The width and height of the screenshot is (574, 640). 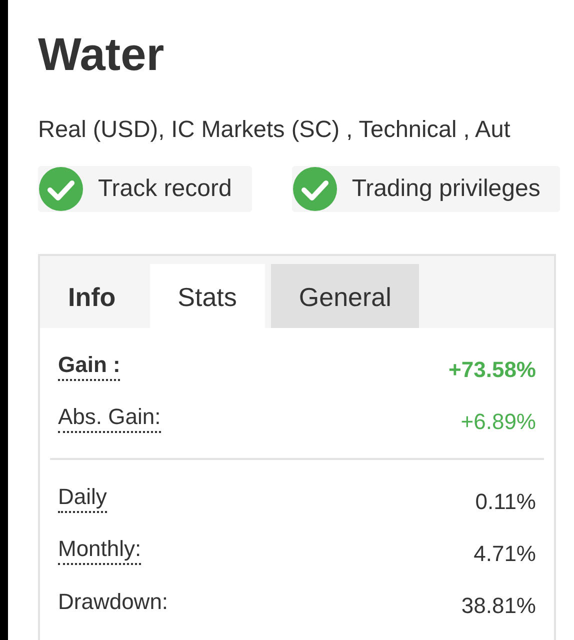 What do you see at coordinates (505, 502) in the screenshot?
I see `stat-value: 0.11%` at bounding box center [505, 502].